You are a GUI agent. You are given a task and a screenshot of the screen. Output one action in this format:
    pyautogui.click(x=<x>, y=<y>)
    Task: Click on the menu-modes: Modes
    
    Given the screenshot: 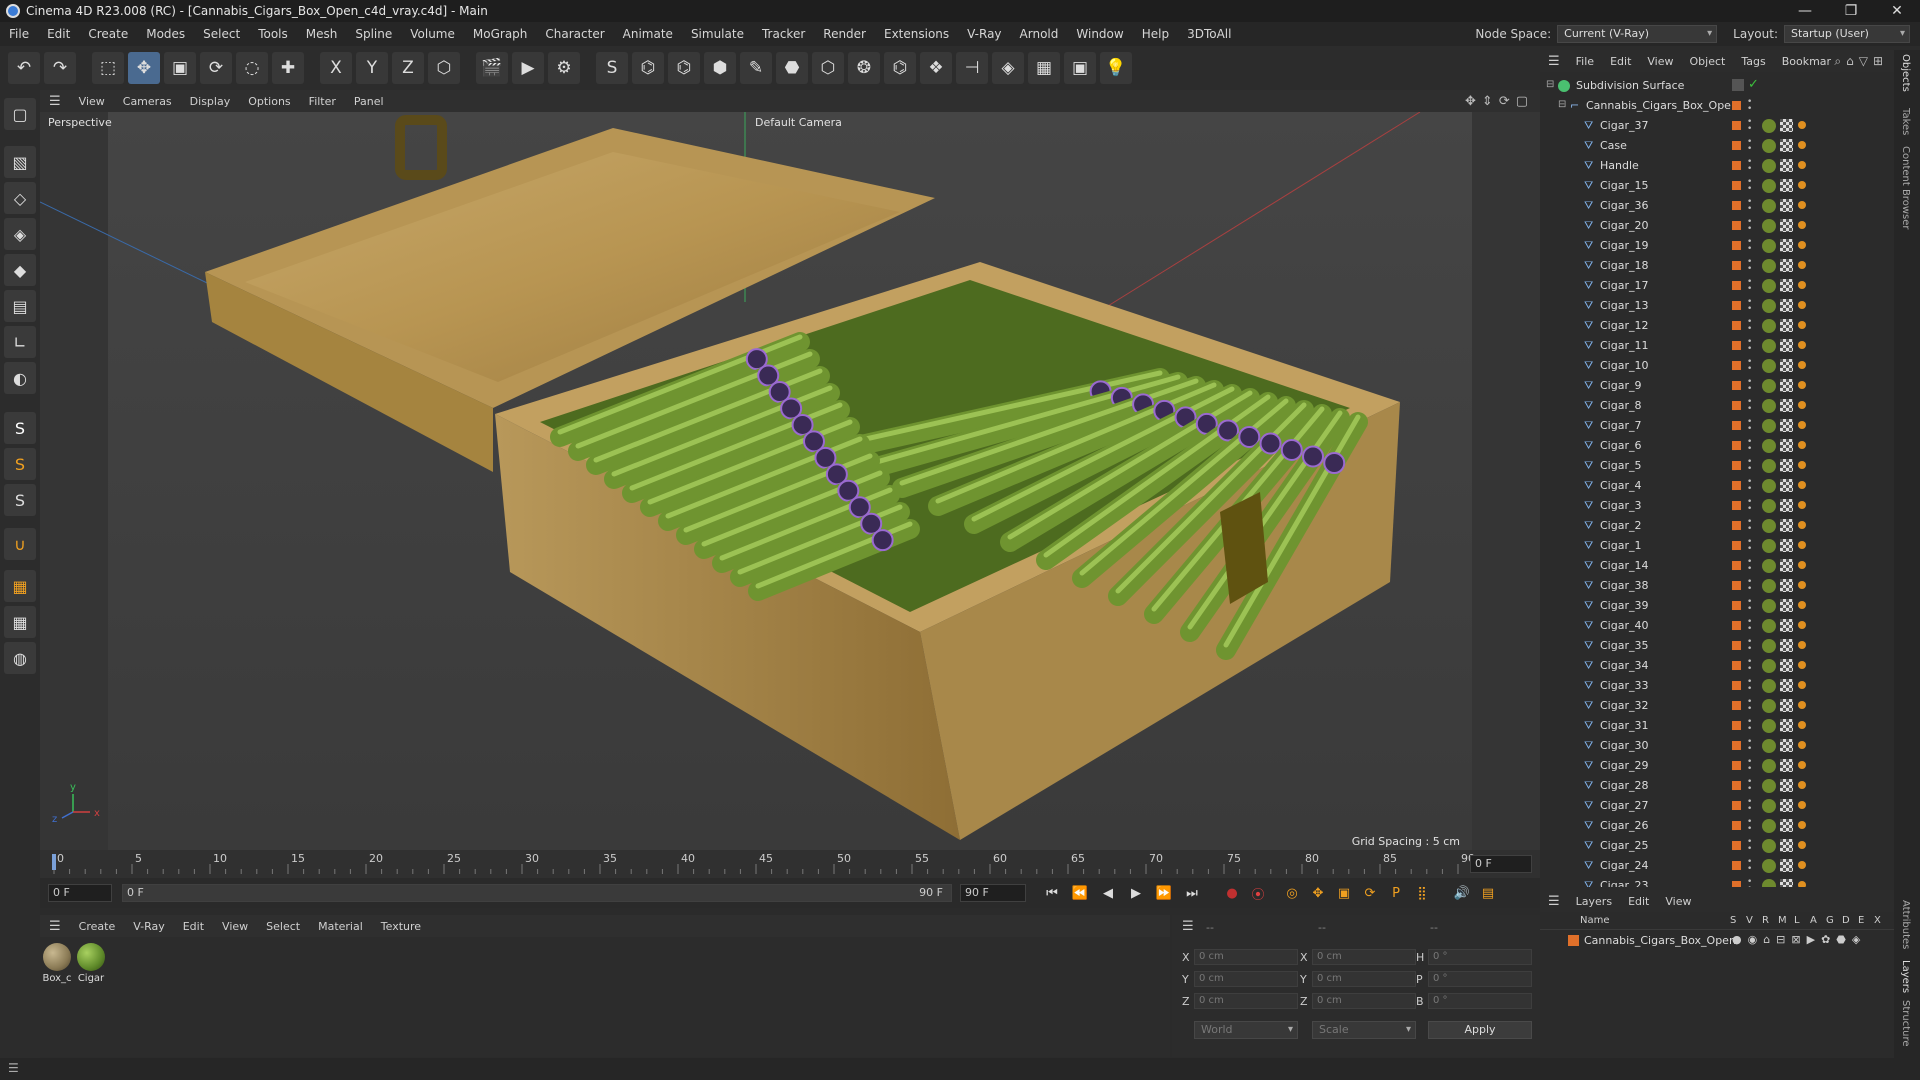 What is the action you would take?
    pyautogui.click(x=165, y=34)
    